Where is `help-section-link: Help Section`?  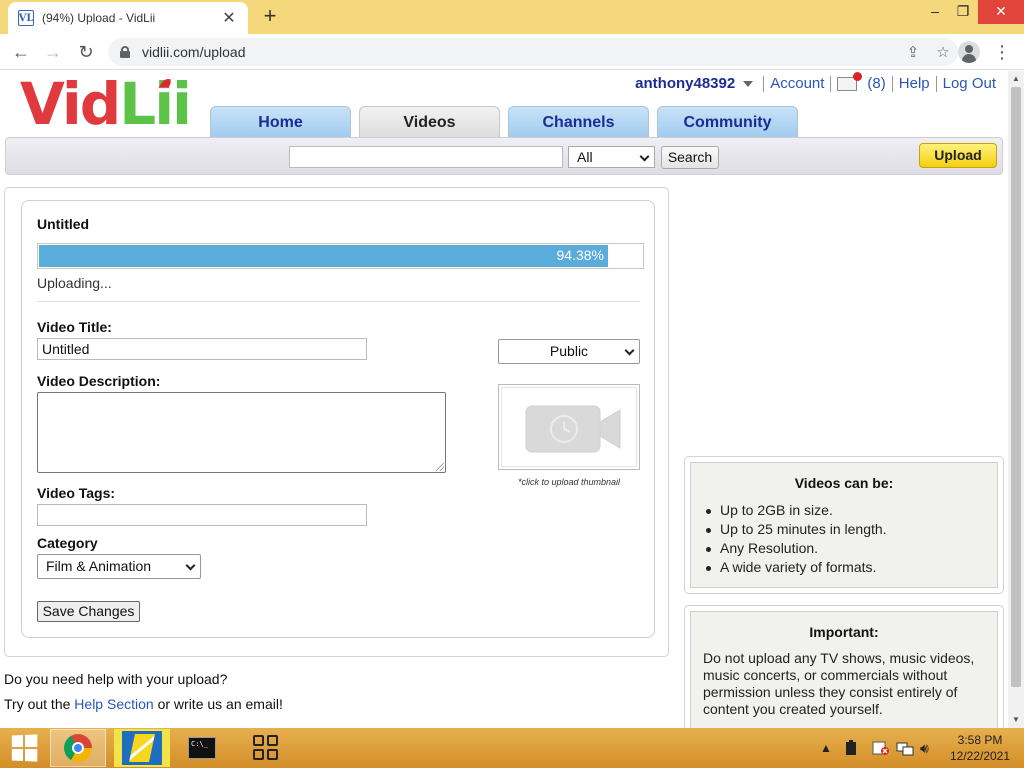
help-section-link: Help Section is located at coordinates (113, 704).